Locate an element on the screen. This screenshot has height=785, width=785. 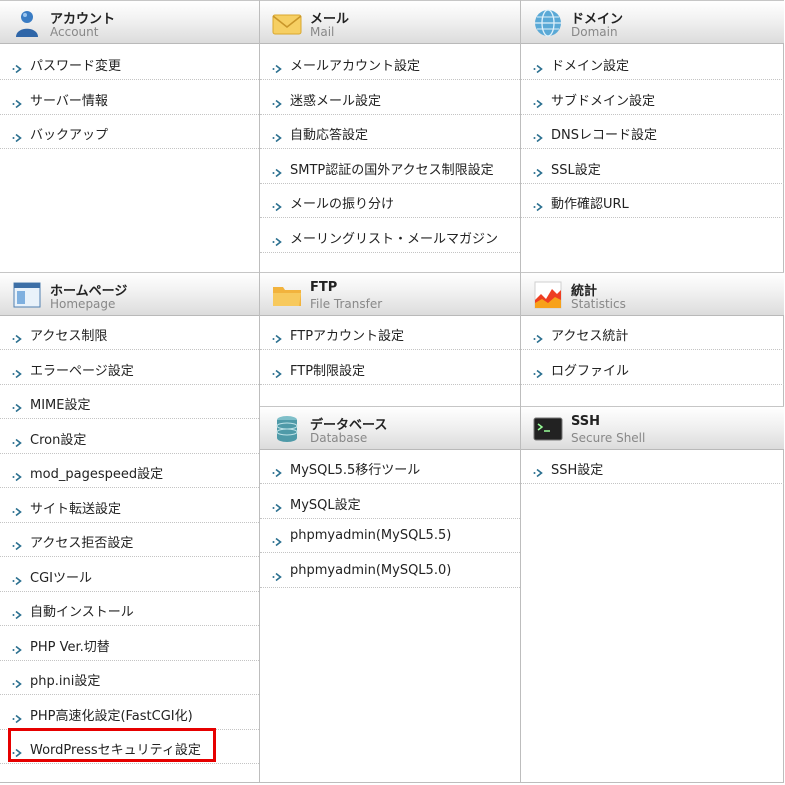
menu-link-label: MIME設定 is located at coordinates (60, 405).